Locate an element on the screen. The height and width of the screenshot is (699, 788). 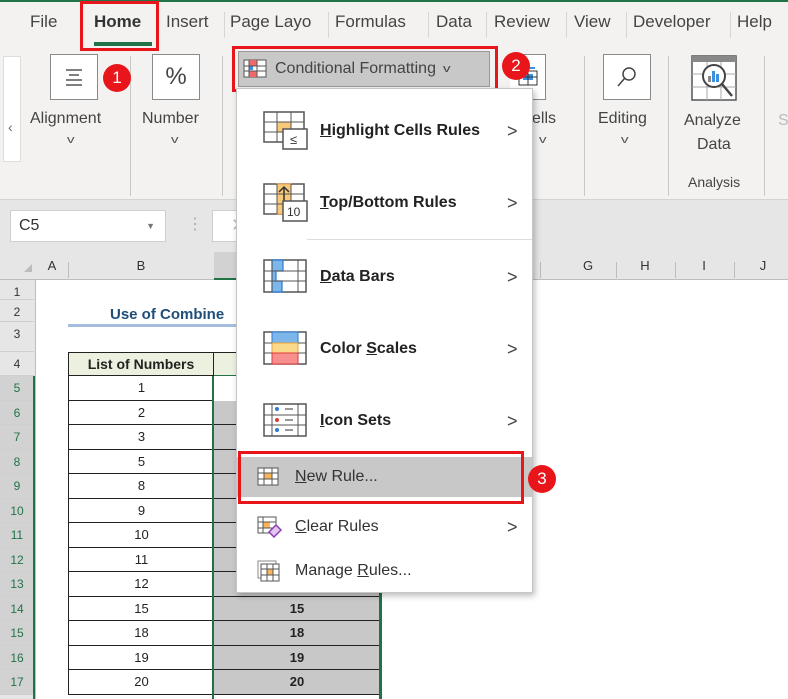
cell-b: 9 is located at coordinates (141, 510).